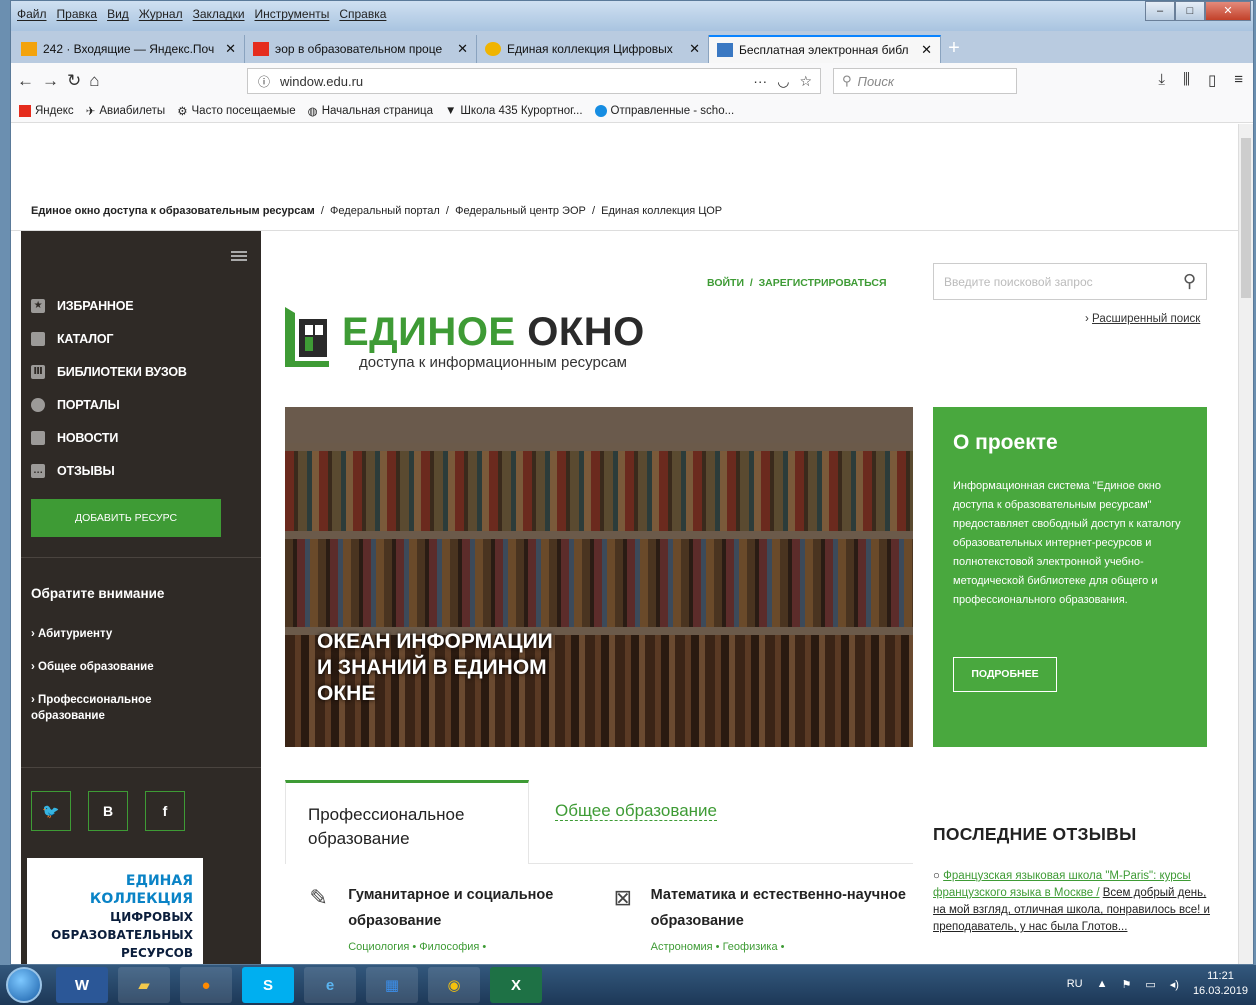  I want to click on site-search-input: Введите поисковой запрос ⚲, so click(1070, 281).